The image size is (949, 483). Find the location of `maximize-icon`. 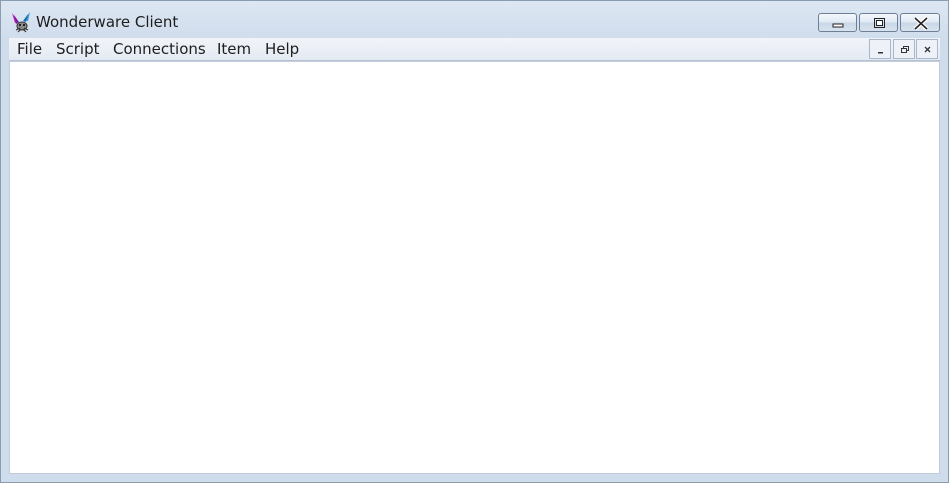

maximize-icon is located at coordinates (879, 23).